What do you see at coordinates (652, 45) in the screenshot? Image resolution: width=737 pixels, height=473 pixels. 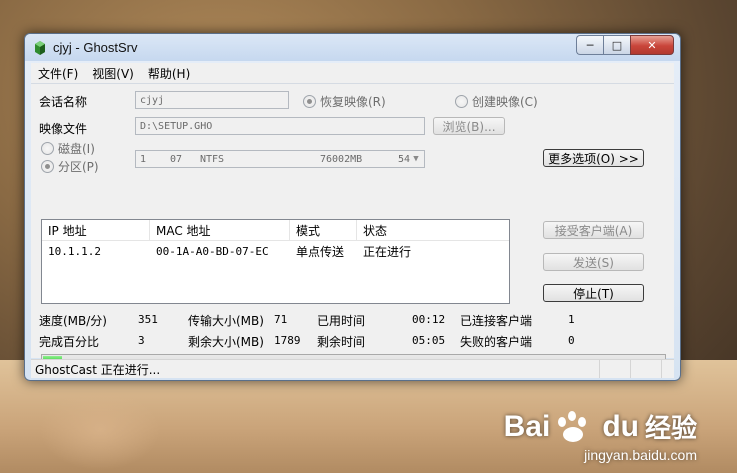 I see `close-button: ✕` at bounding box center [652, 45].